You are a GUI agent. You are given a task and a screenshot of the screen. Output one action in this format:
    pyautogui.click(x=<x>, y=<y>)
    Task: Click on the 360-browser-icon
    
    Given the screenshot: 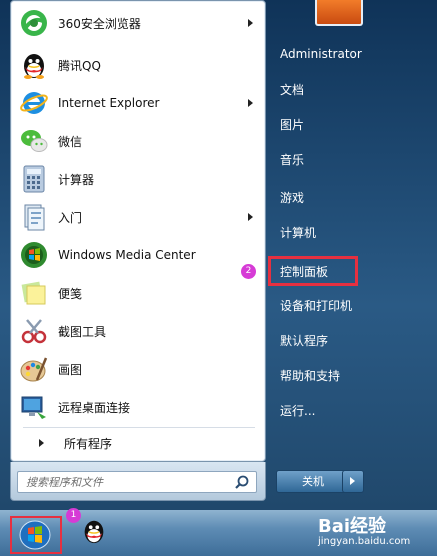 What is the action you would take?
    pyautogui.click(x=34, y=23)
    